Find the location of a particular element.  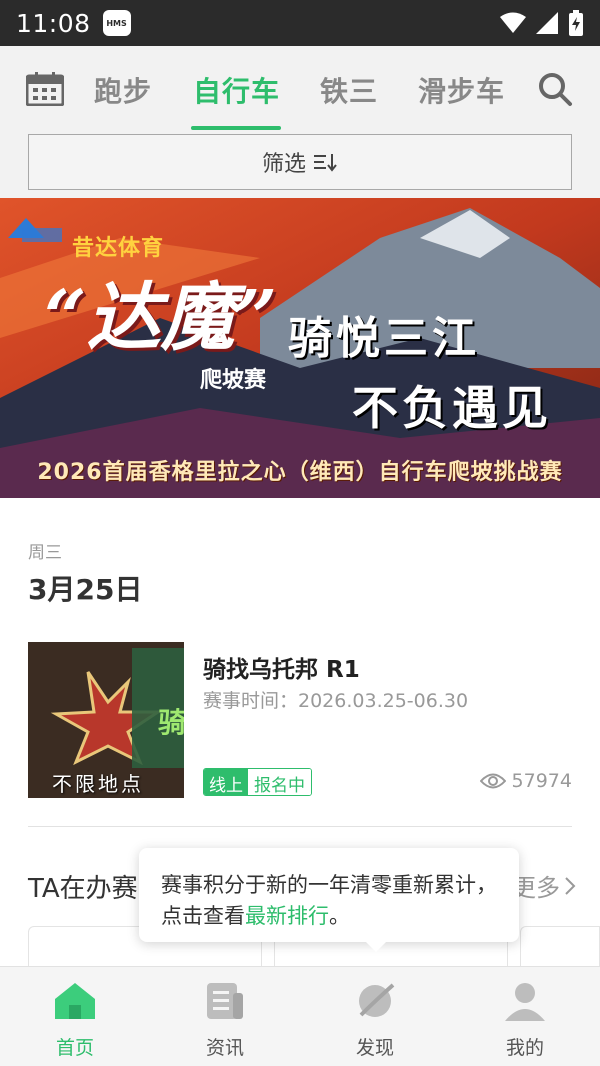

event-location: 不限地点 is located at coordinates (98, 784).